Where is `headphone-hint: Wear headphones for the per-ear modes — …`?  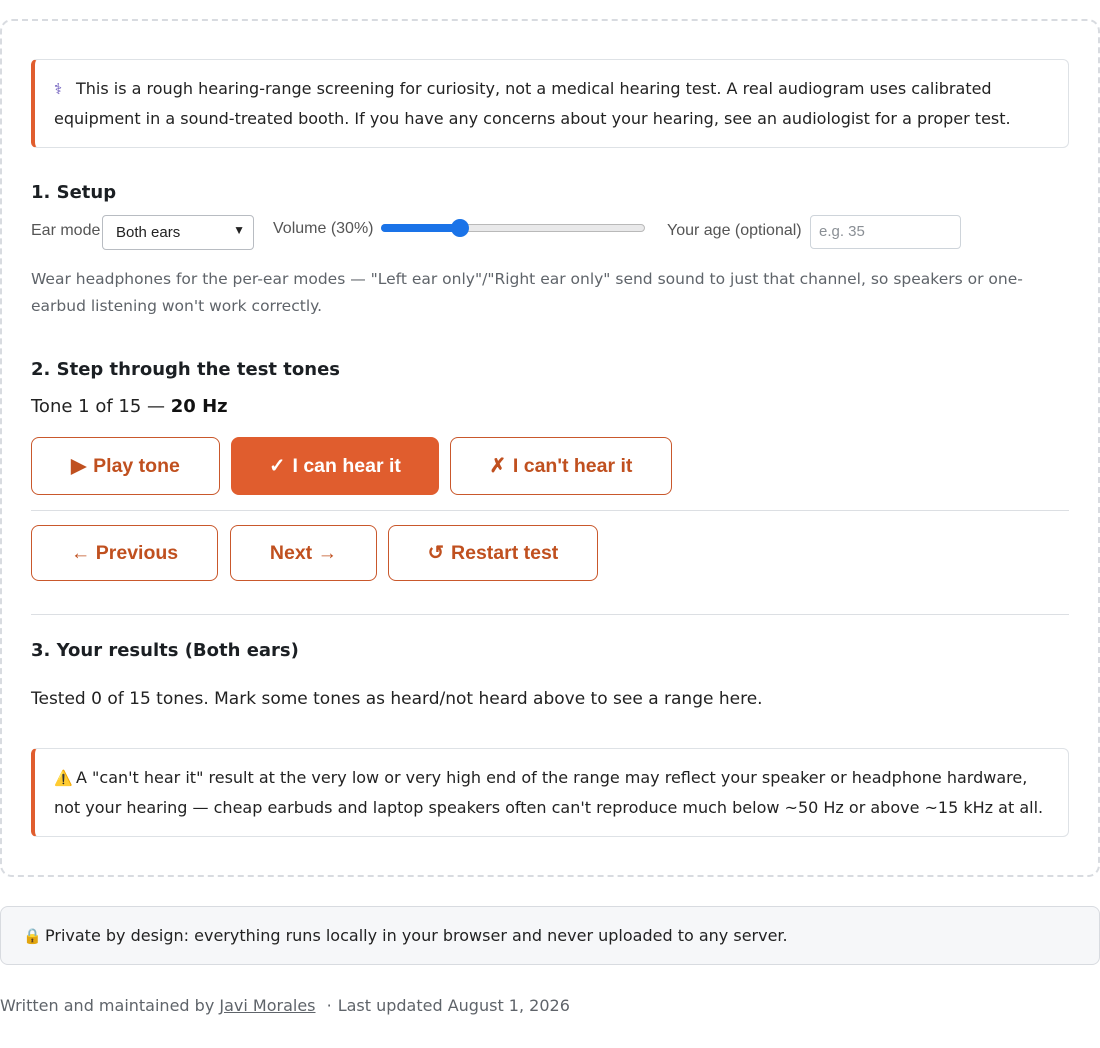
headphone-hint: Wear headphones for the per-ear modes — … is located at coordinates (527, 292).